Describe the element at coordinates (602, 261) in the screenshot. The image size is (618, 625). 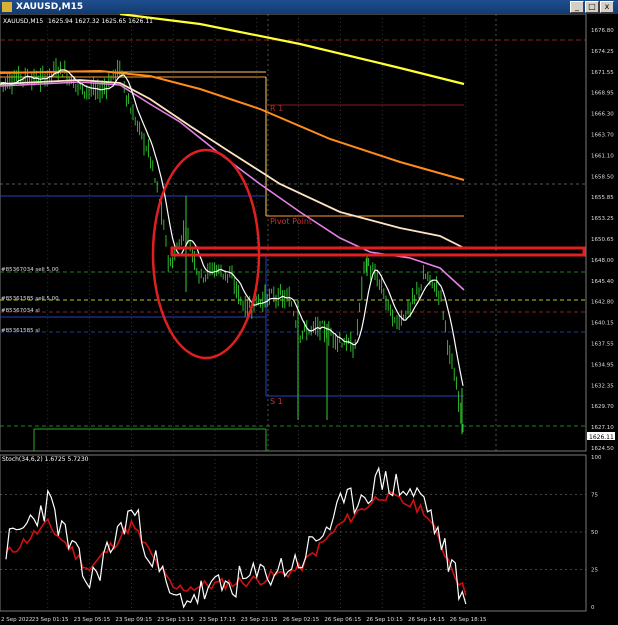
I see `price-tick-label: 1648.00` at that location.